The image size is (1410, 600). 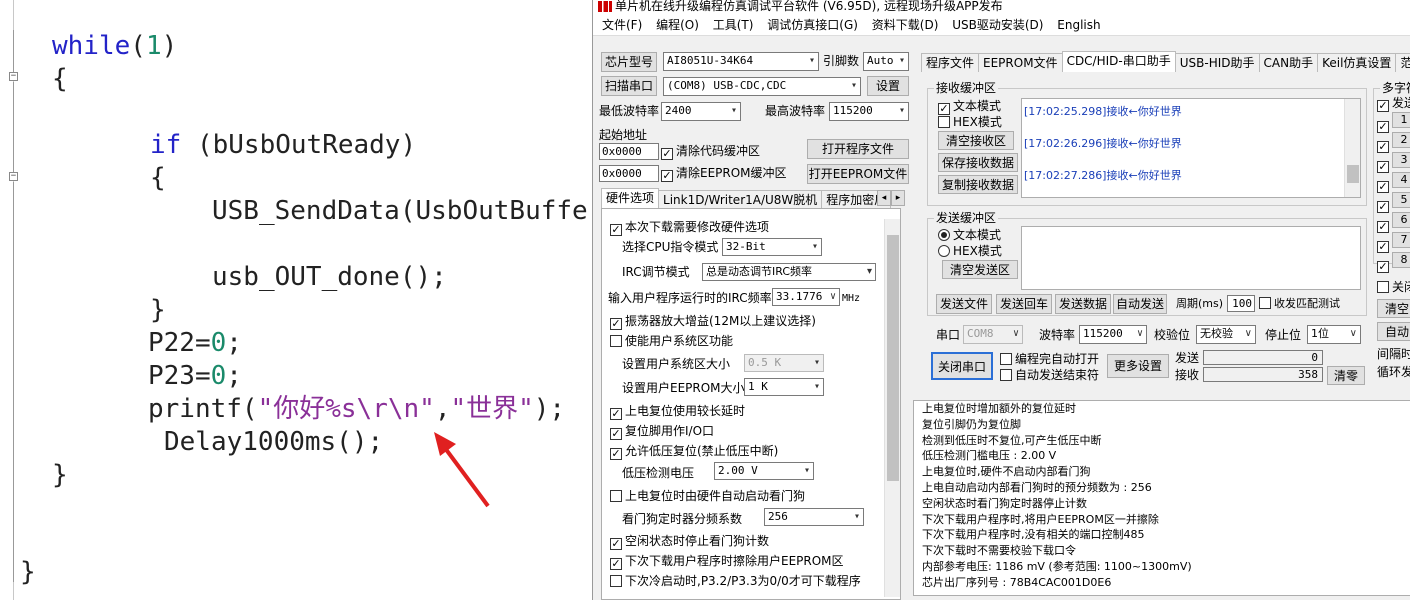 I want to click on hw-scrollbar, so click(x=892, y=408).